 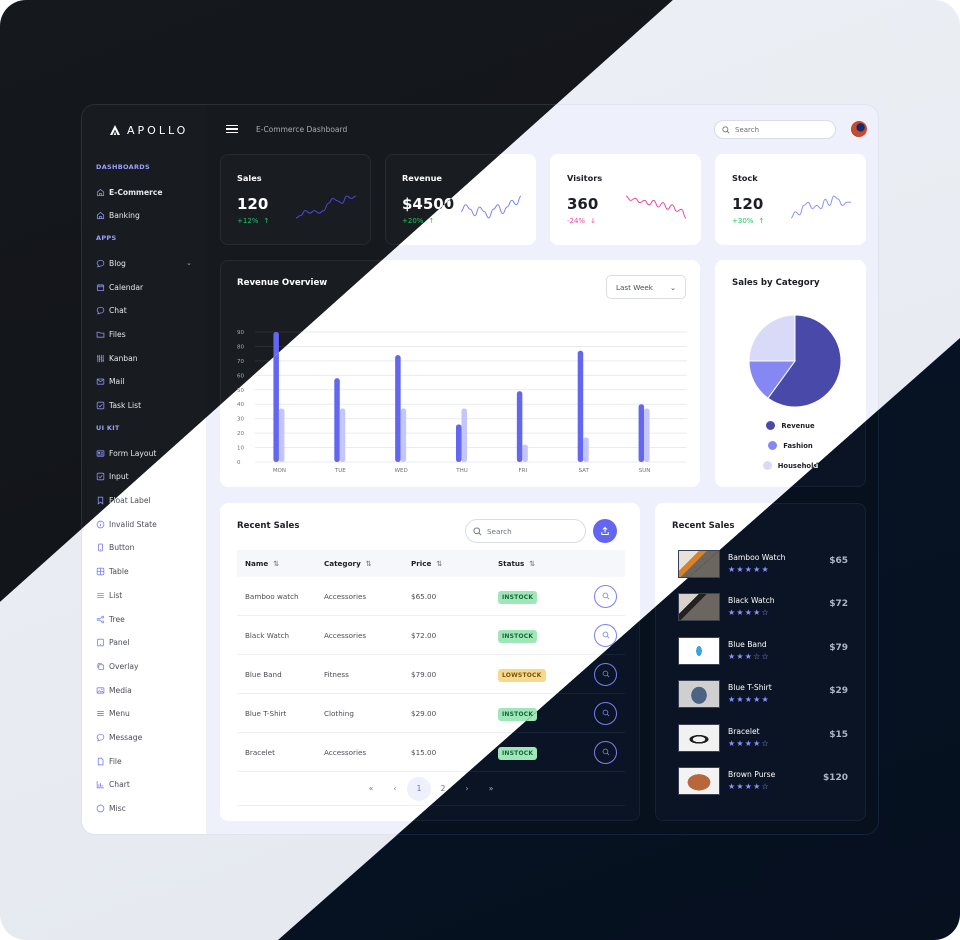 What do you see at coordinates (232, 129) in the screenshot?
I see `hamburger-icon` at bounding box center [232, 129].